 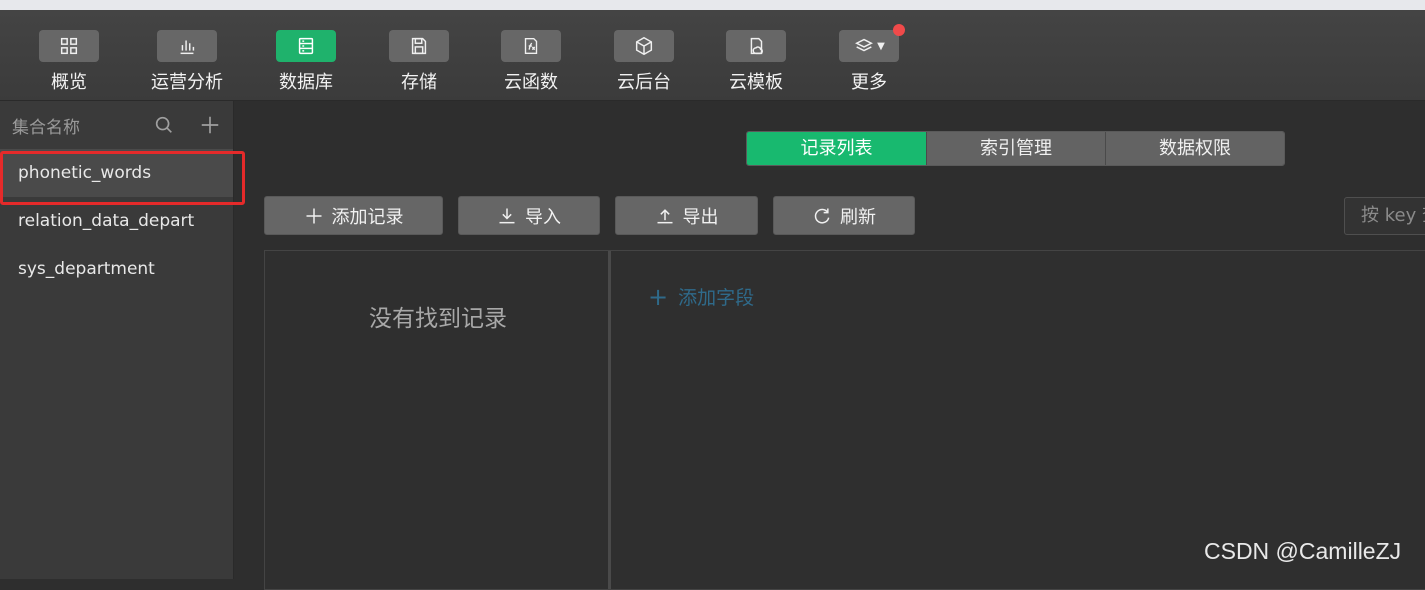 I want to click on watermark-text: CSDN @CamilleZJ, so click(x=1303, y=551).